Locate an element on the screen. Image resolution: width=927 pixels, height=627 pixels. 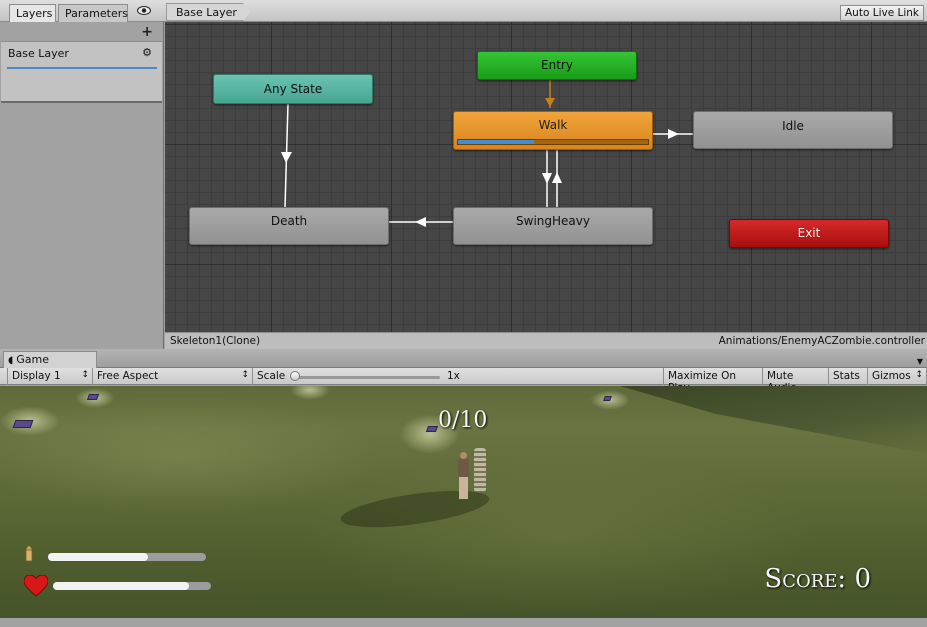
layer-item: Base Layer ⚙ is located at coordinates (81, 72).